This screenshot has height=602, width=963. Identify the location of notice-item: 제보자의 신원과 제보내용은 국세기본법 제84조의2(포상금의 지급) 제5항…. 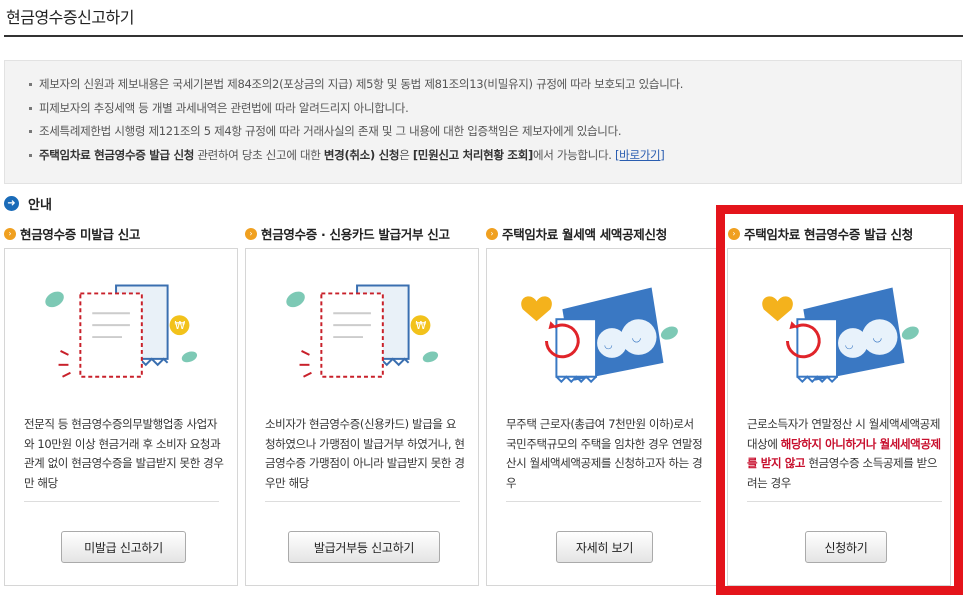
(494, 85).